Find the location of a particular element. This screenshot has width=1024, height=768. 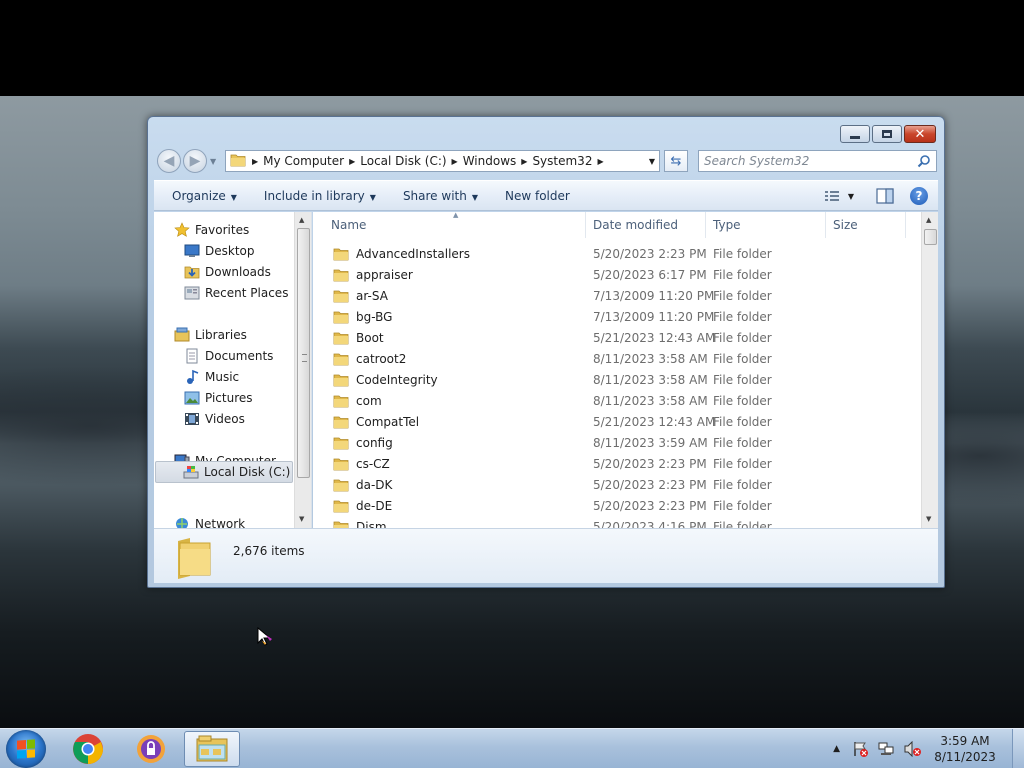

taskbar-chrome is located at coordinates (88, 749).